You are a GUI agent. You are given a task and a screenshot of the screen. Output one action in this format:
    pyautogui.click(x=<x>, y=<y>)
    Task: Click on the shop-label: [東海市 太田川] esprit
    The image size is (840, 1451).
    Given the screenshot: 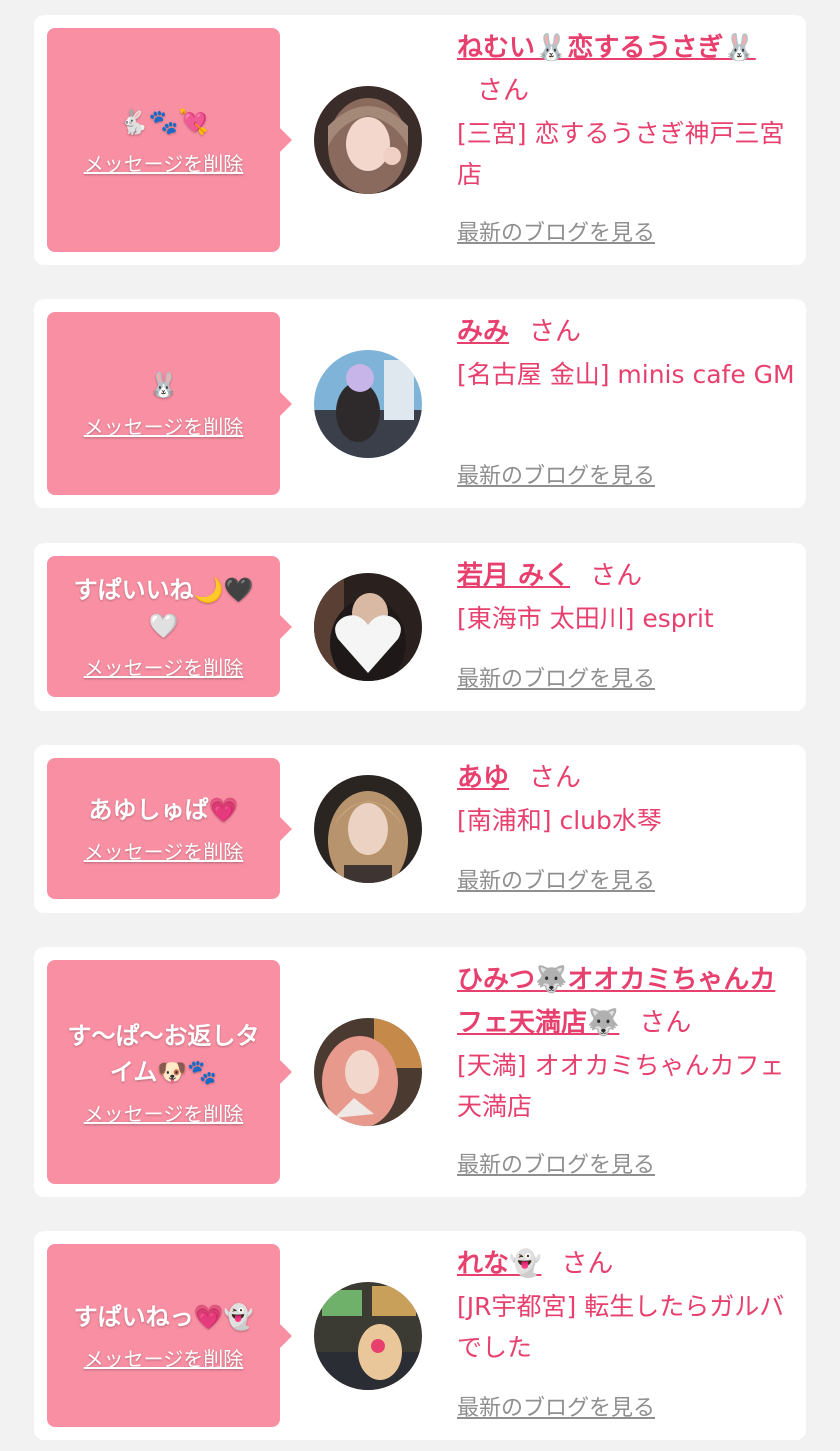 What is the action you would take?
    pyautogui.click(x=585, y=618)
    